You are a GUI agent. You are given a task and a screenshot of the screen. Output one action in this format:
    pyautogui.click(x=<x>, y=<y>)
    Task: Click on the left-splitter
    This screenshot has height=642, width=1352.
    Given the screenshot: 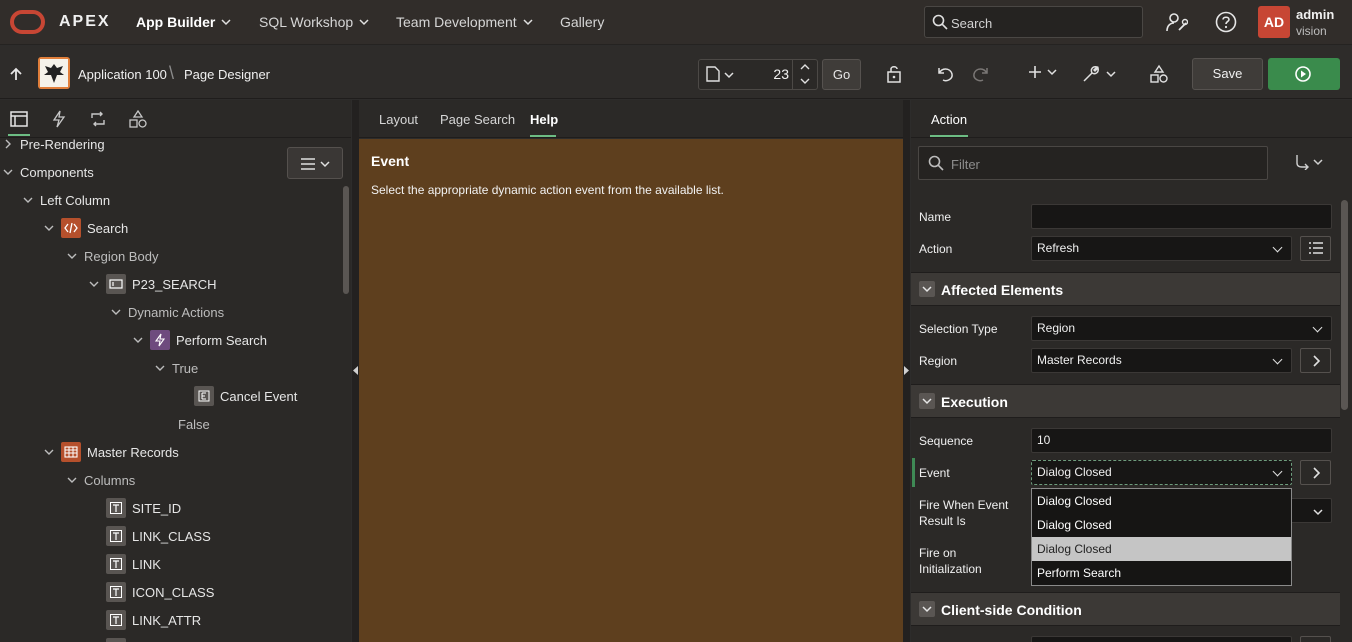 What is the action you would take?
    pyautogui.click(x=355, y=371)
    